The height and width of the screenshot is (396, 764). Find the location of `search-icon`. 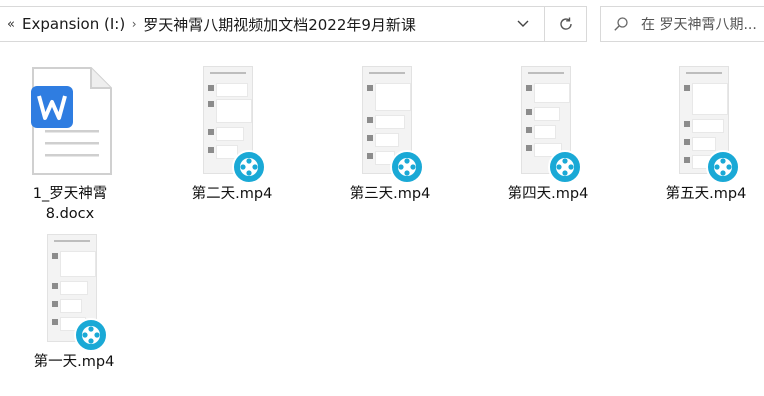

search-icon is located at coordinates (621, 24).